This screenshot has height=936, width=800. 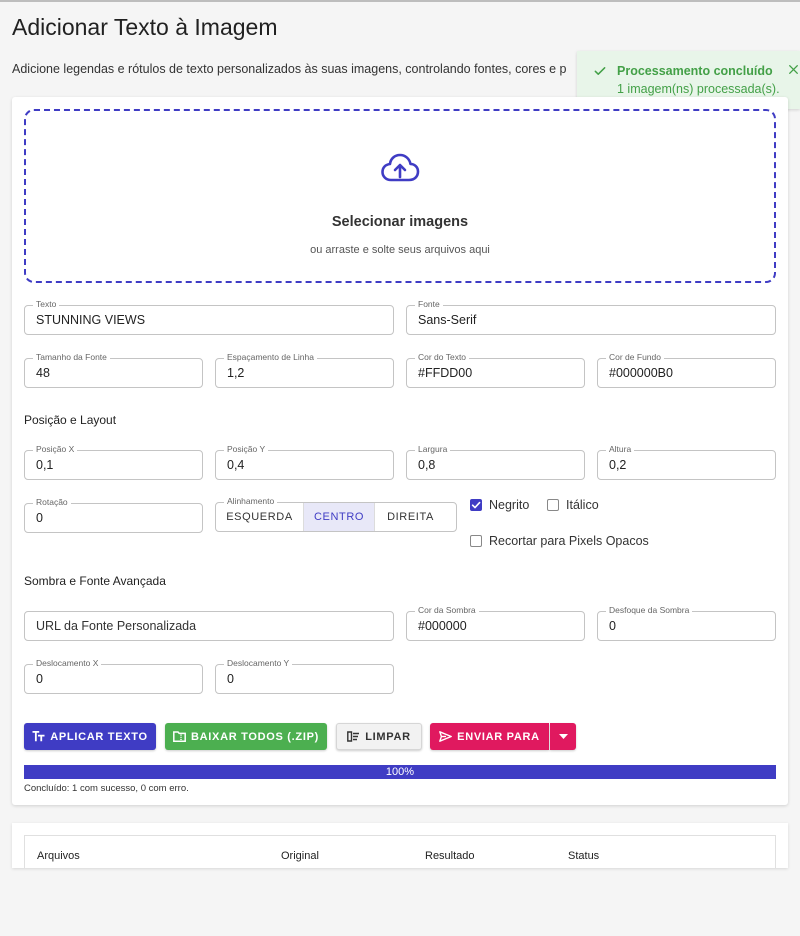 What do you see at coordinates (106, 788) in the screenshot?
I see `status-summary: Concluído: 1 com sucesso, 0 com erro.` at bounding box center [106, 788].